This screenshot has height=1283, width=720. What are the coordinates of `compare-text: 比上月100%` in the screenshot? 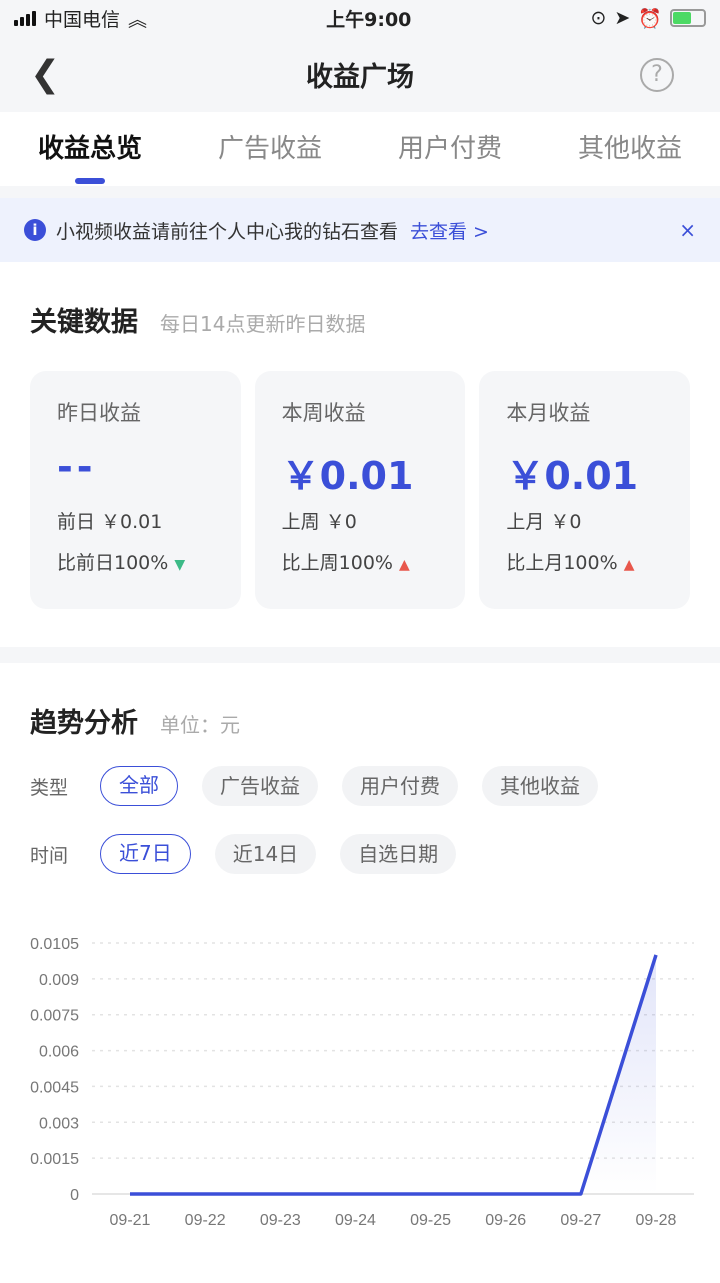 It's located at (562, 563).